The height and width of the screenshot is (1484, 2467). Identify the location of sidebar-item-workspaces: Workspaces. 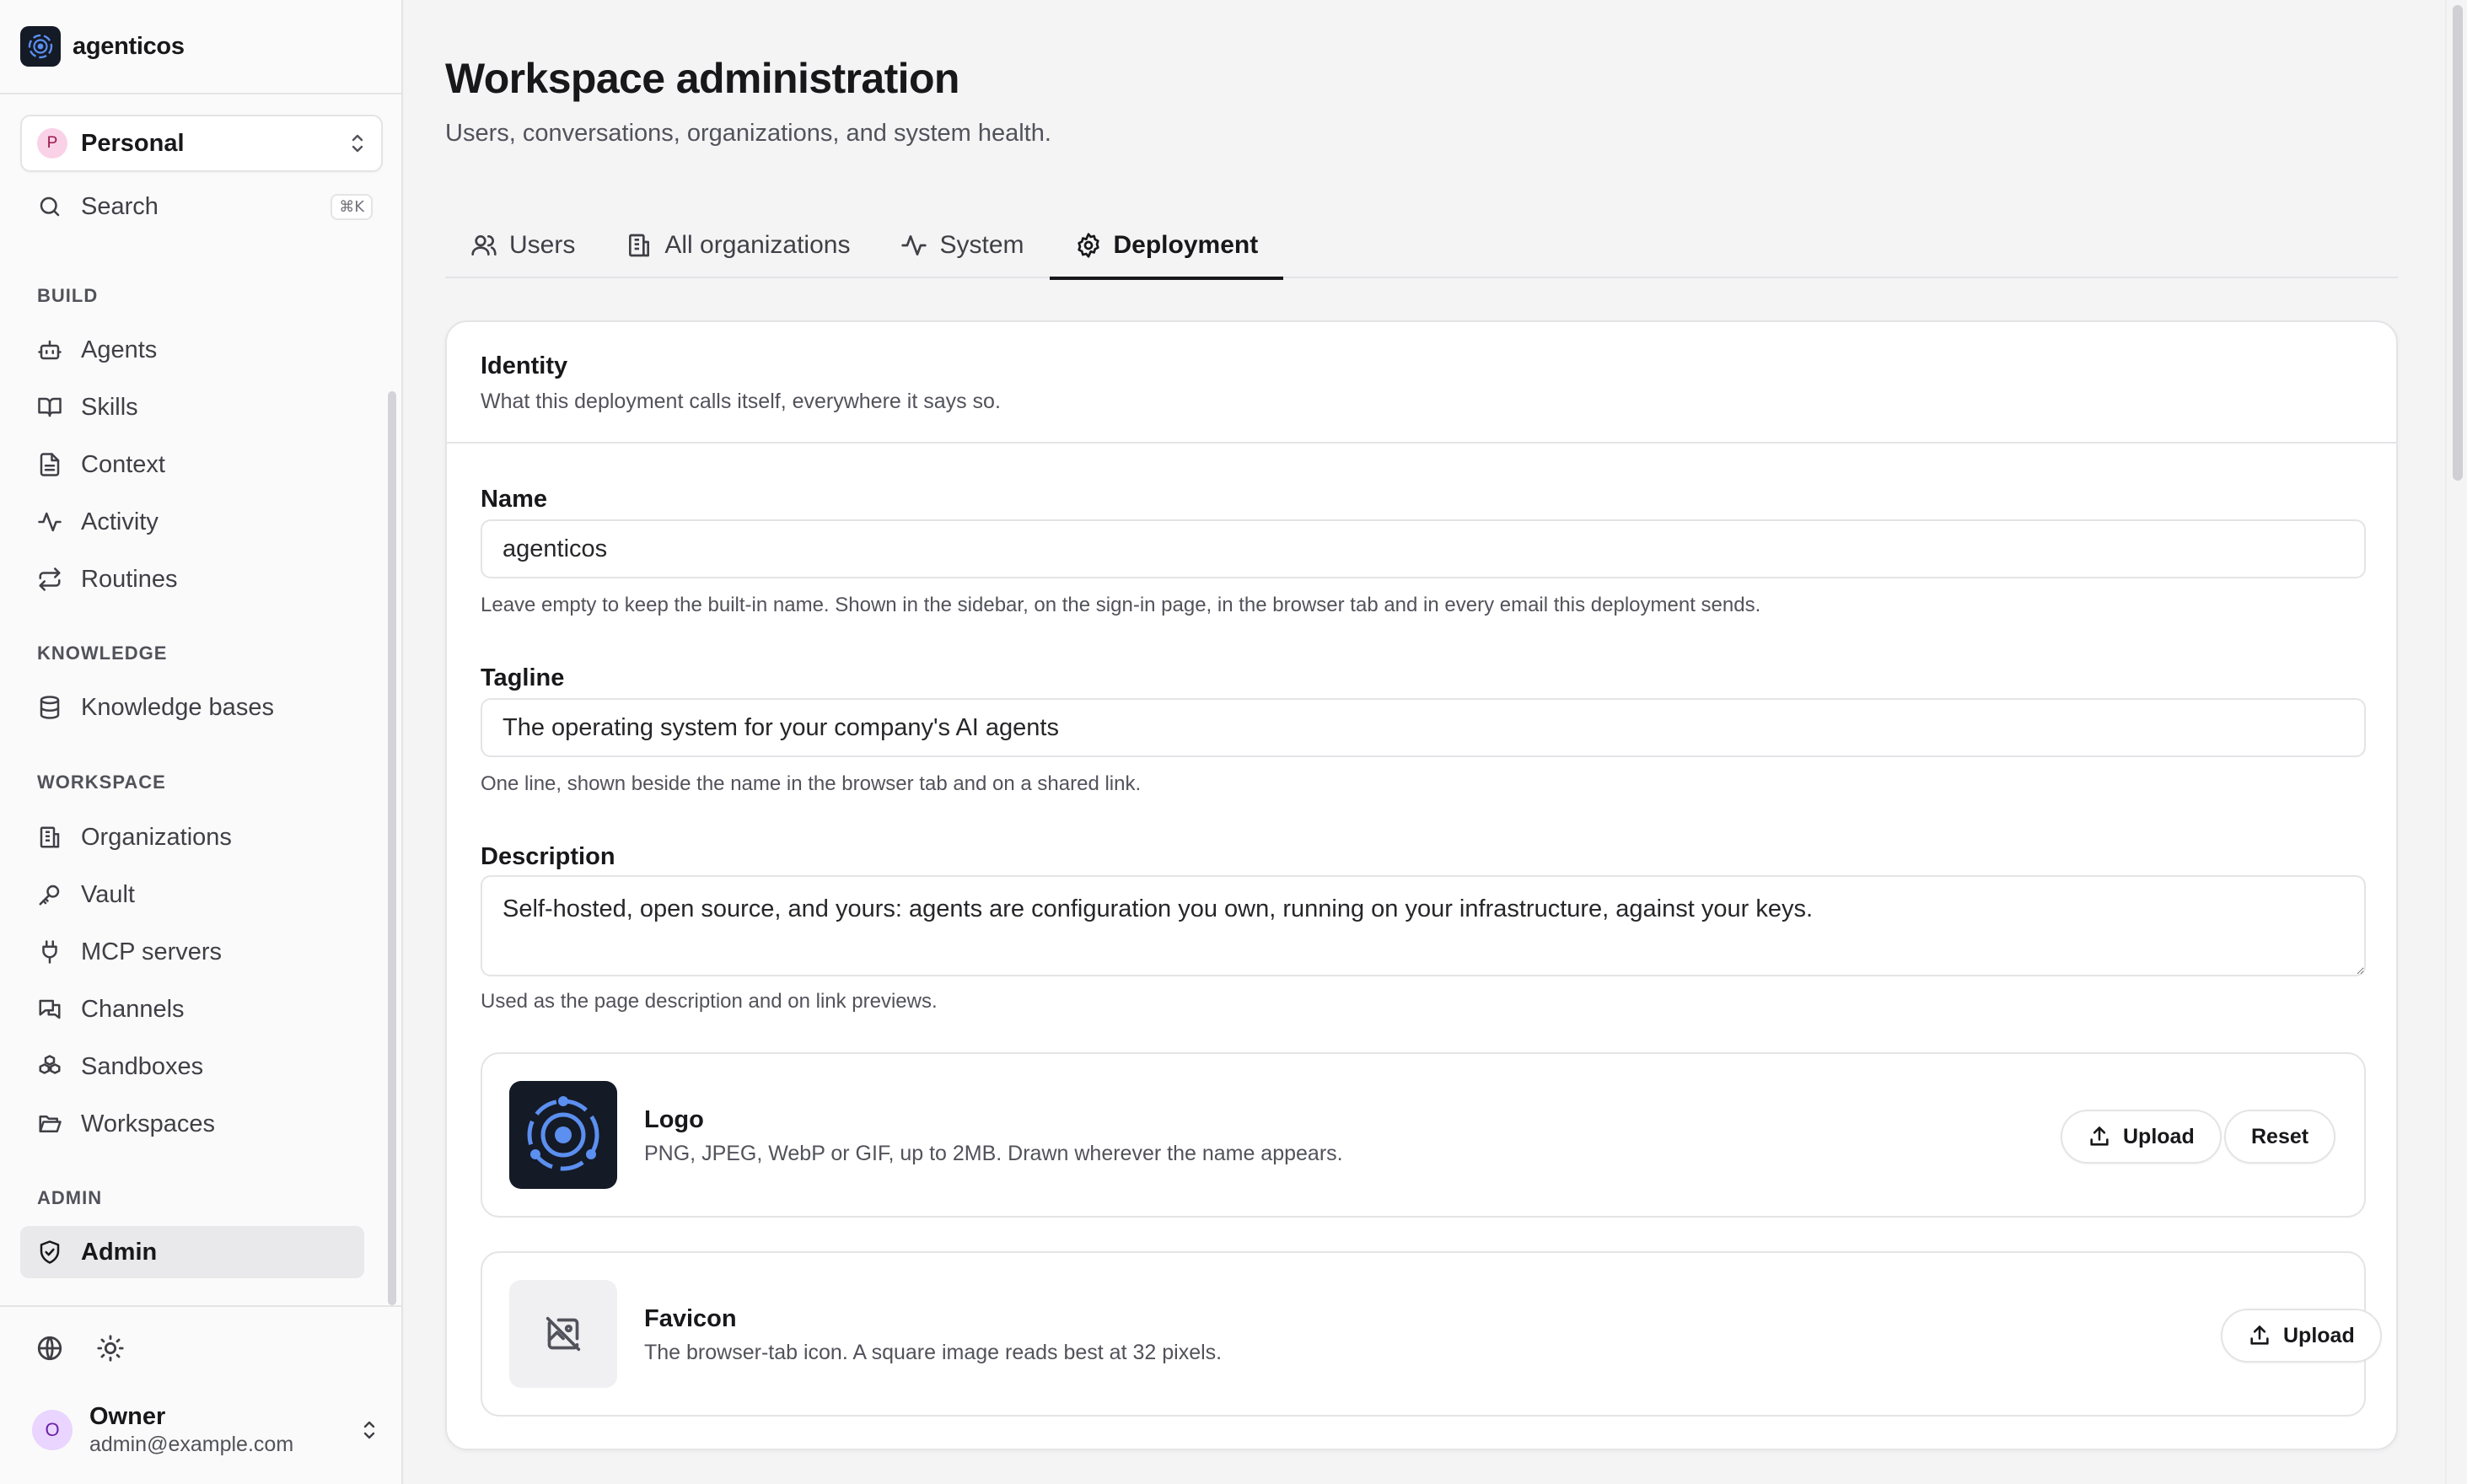
(192, 1124).